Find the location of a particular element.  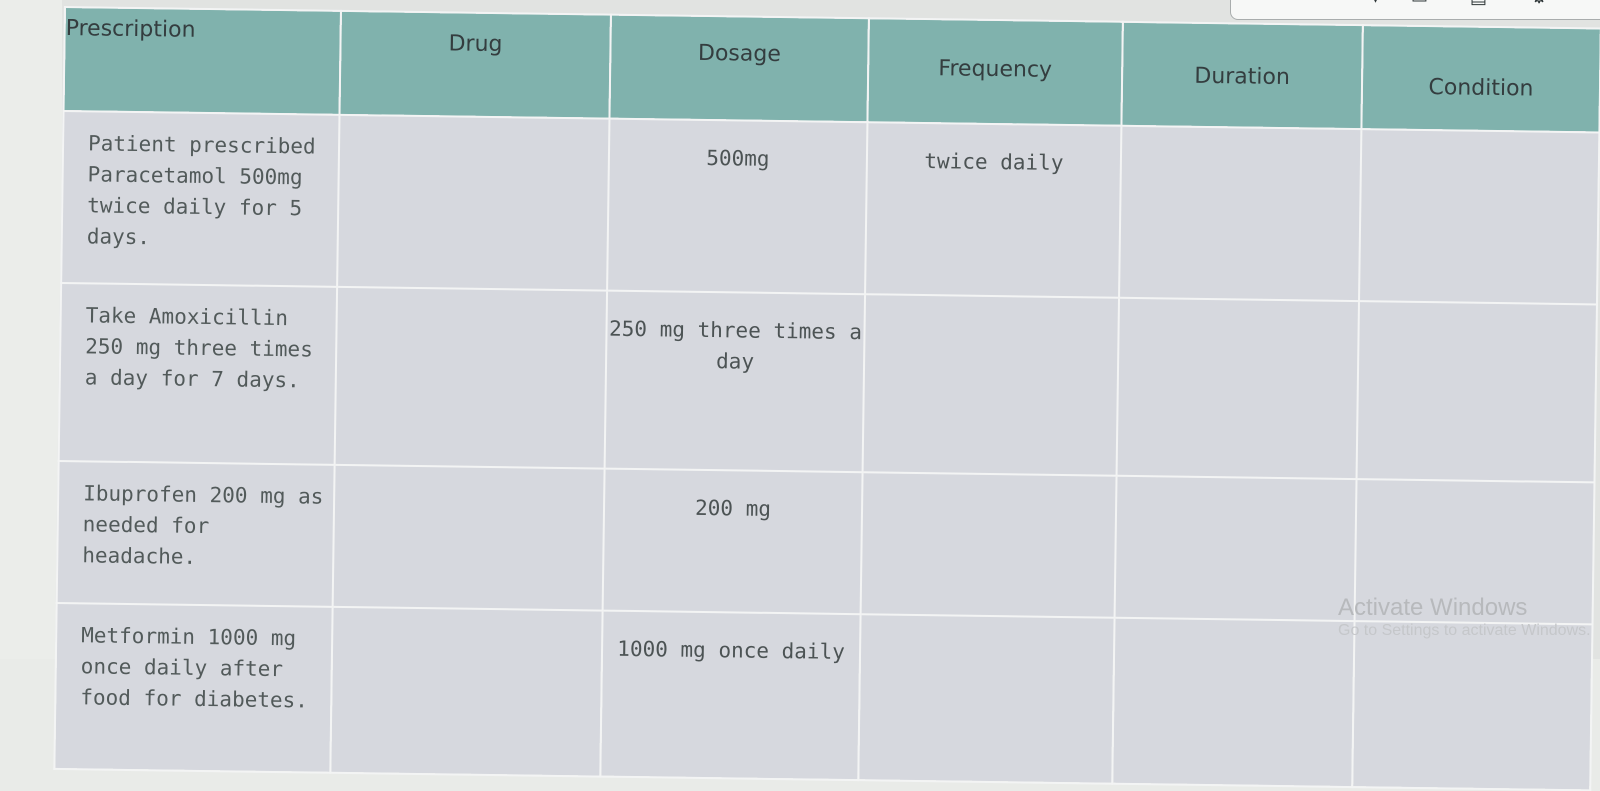

page-icon: ▤ is located at coordinates (1478, 3).